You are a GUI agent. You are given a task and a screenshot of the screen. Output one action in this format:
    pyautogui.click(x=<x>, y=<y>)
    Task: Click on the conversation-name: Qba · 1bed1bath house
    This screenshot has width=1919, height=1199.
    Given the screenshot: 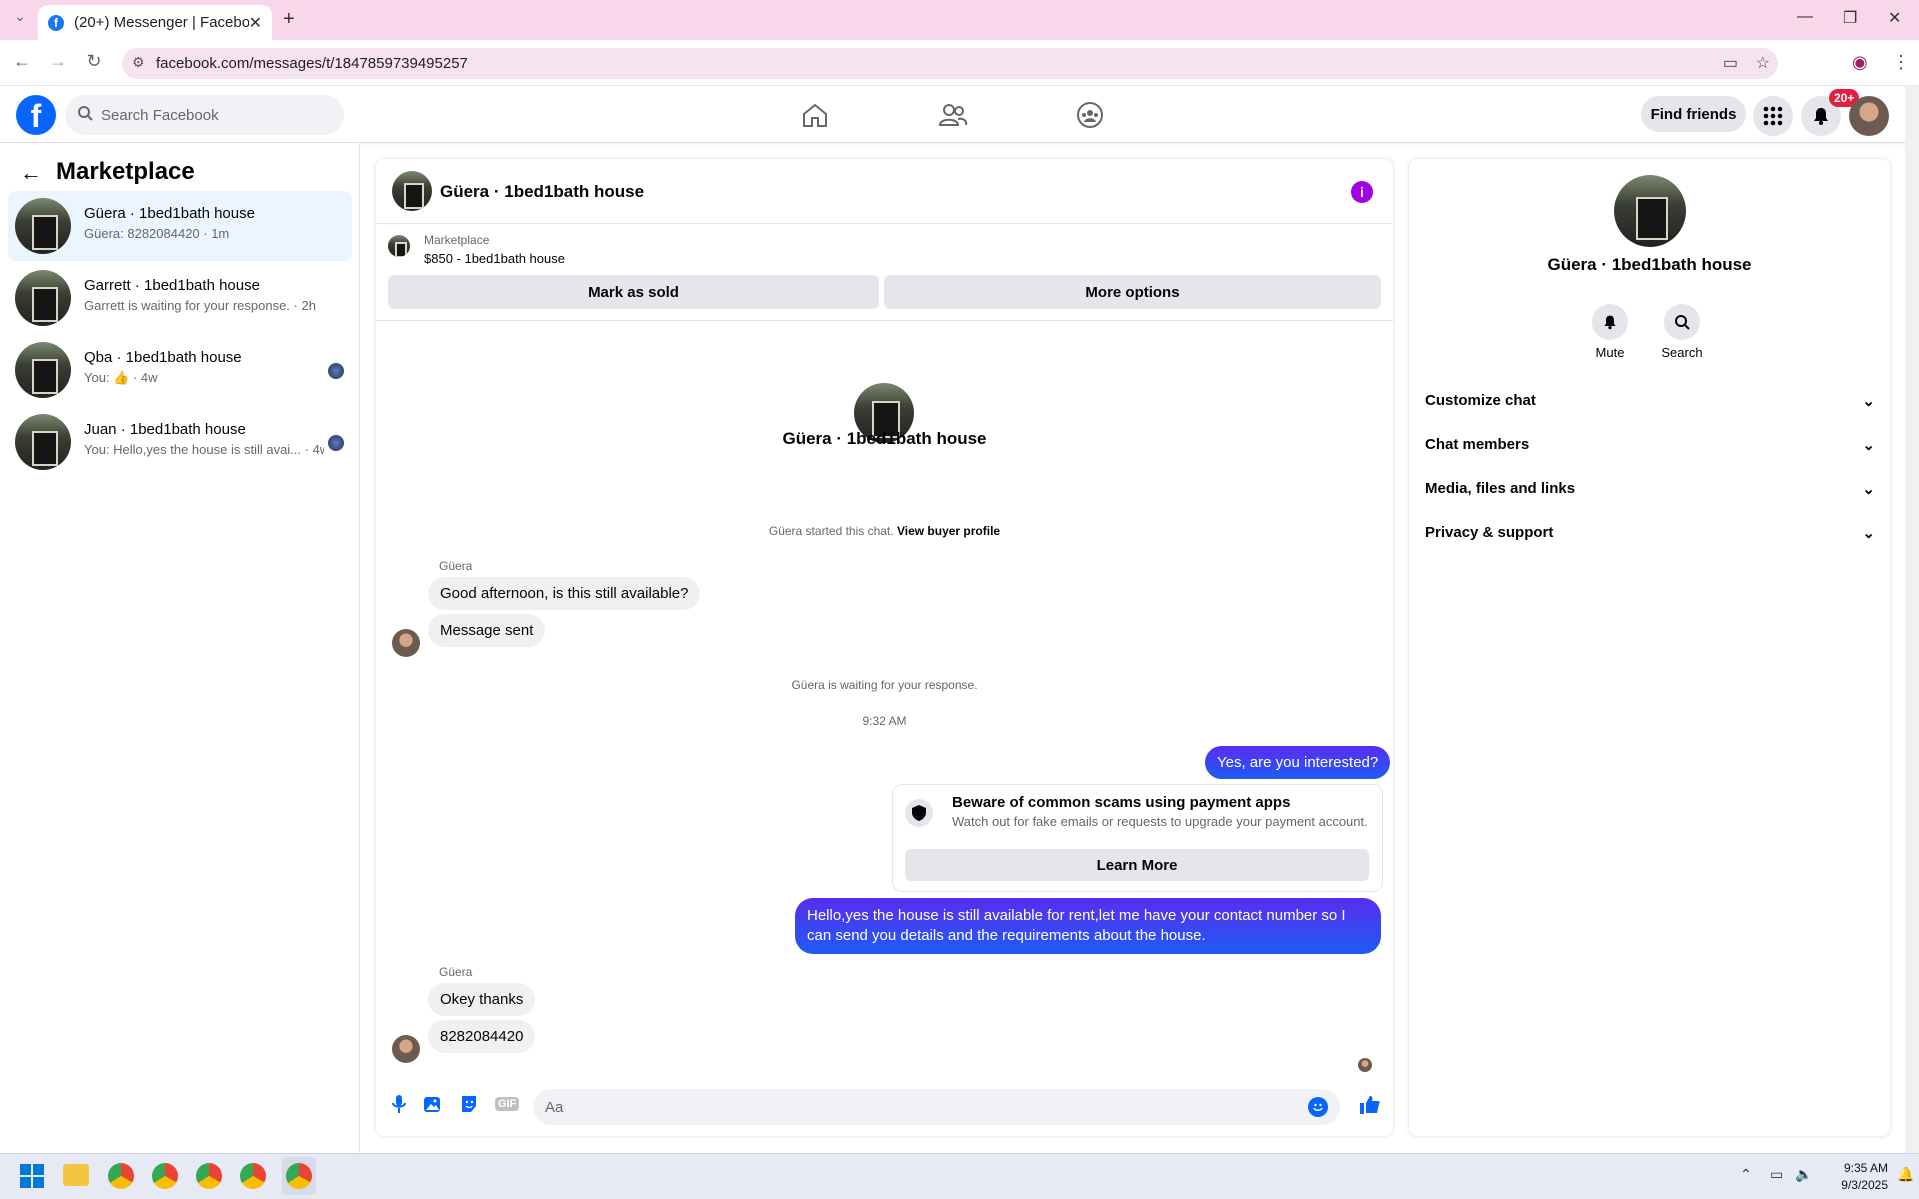 What is the action you would take?
    pyautogui.click(x=163, y=357)
    